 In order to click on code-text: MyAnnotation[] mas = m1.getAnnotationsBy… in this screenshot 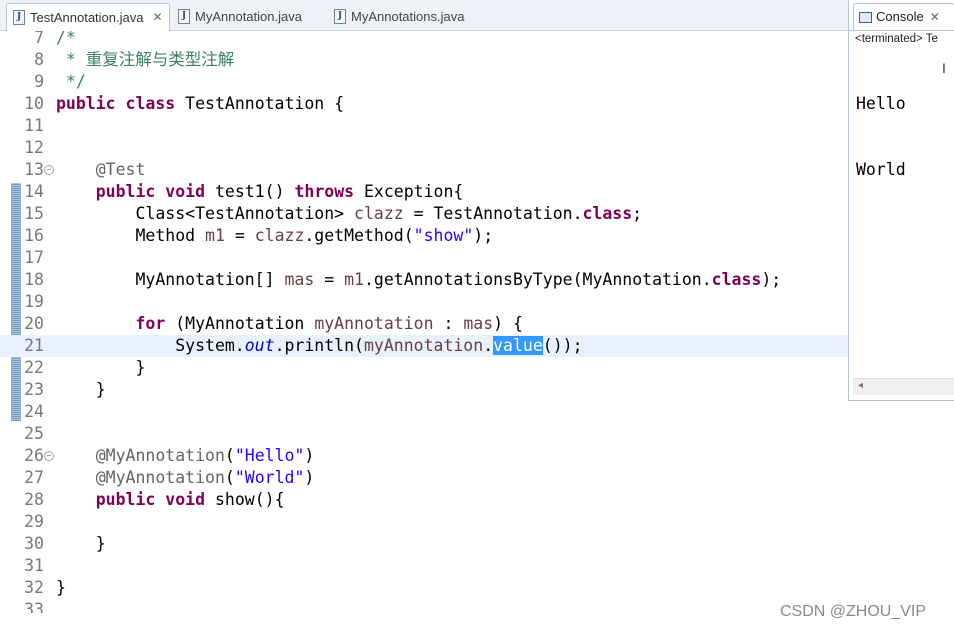, I will do `click(419, 279)`.